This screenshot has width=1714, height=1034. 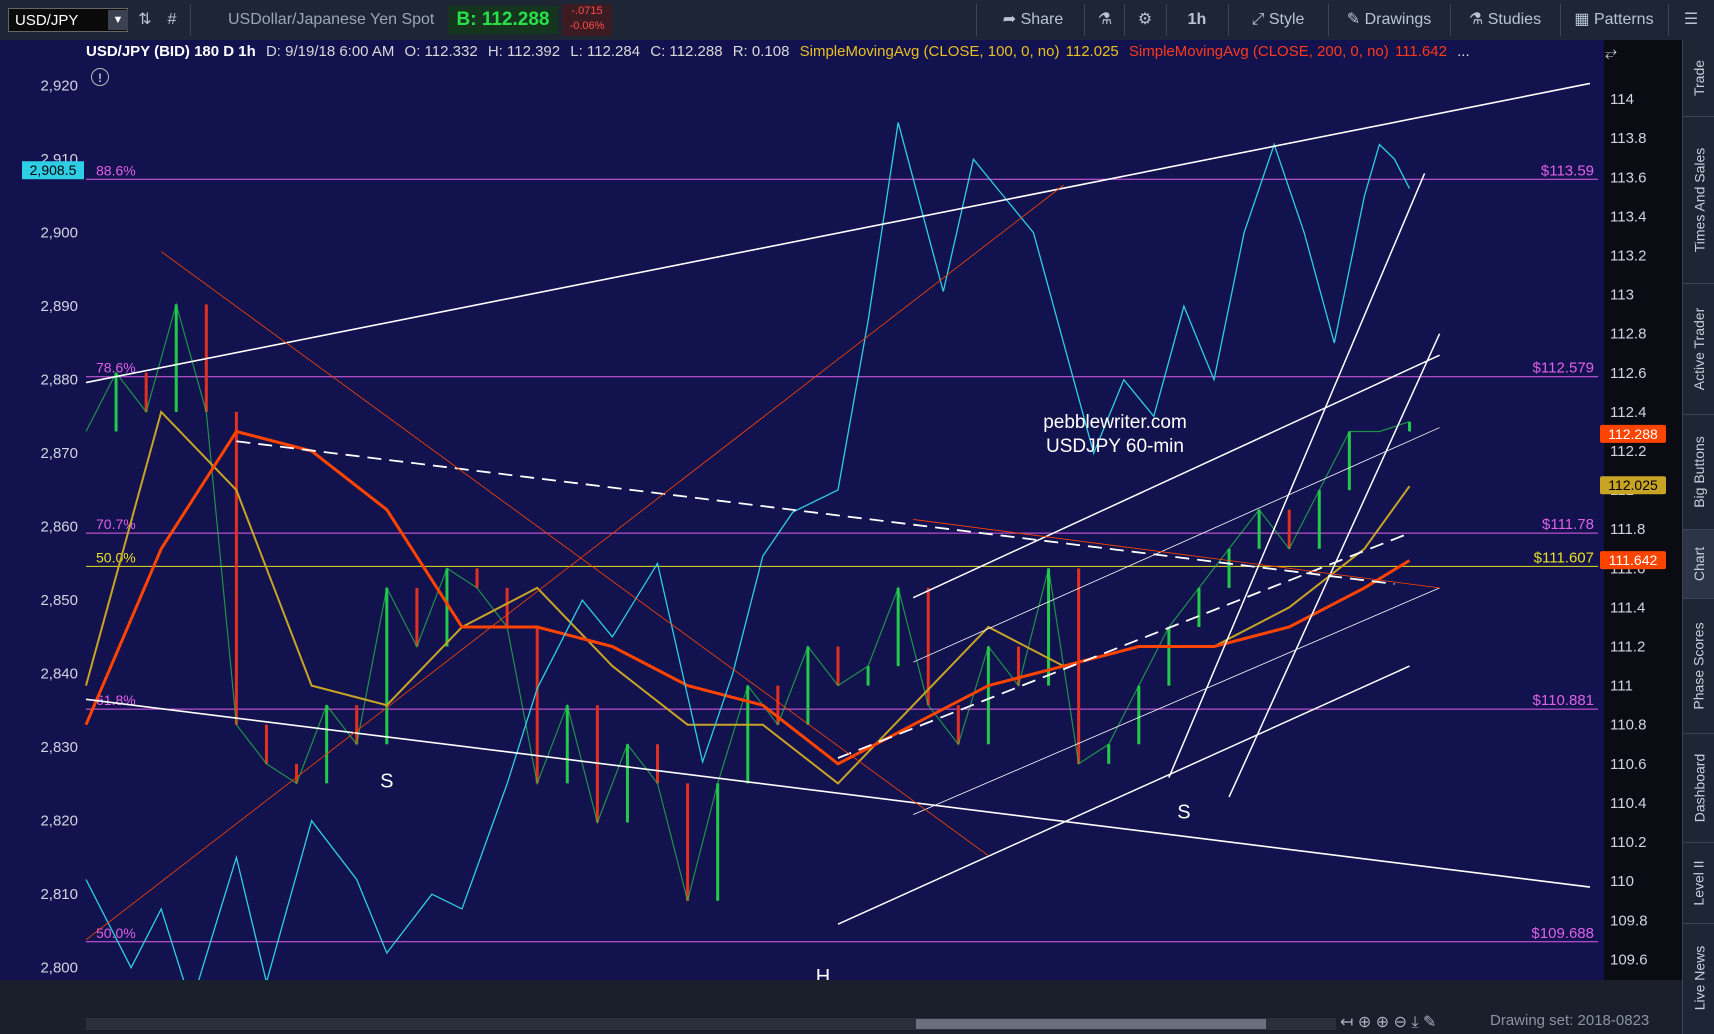 I want to click on fib-level-price: $109.688, so click(x=1562, y=933).